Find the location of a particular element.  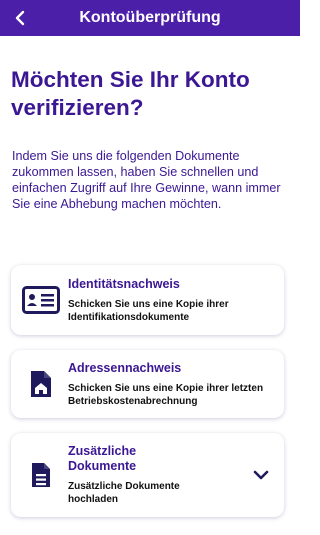

card-title: Zusätzliche Dokumente is located at coordinates (102, 458).